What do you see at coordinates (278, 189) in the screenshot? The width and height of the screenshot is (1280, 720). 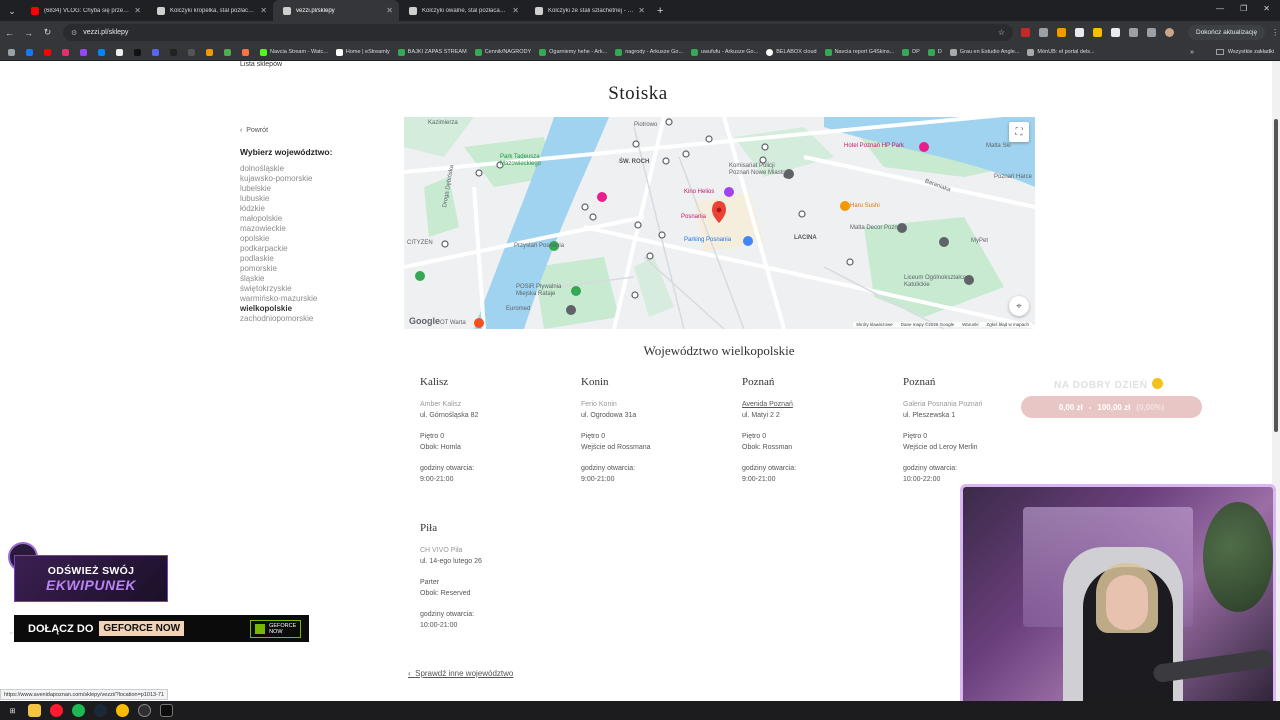 I see `region-item: lubelskie` at bounding box center [278, 189].